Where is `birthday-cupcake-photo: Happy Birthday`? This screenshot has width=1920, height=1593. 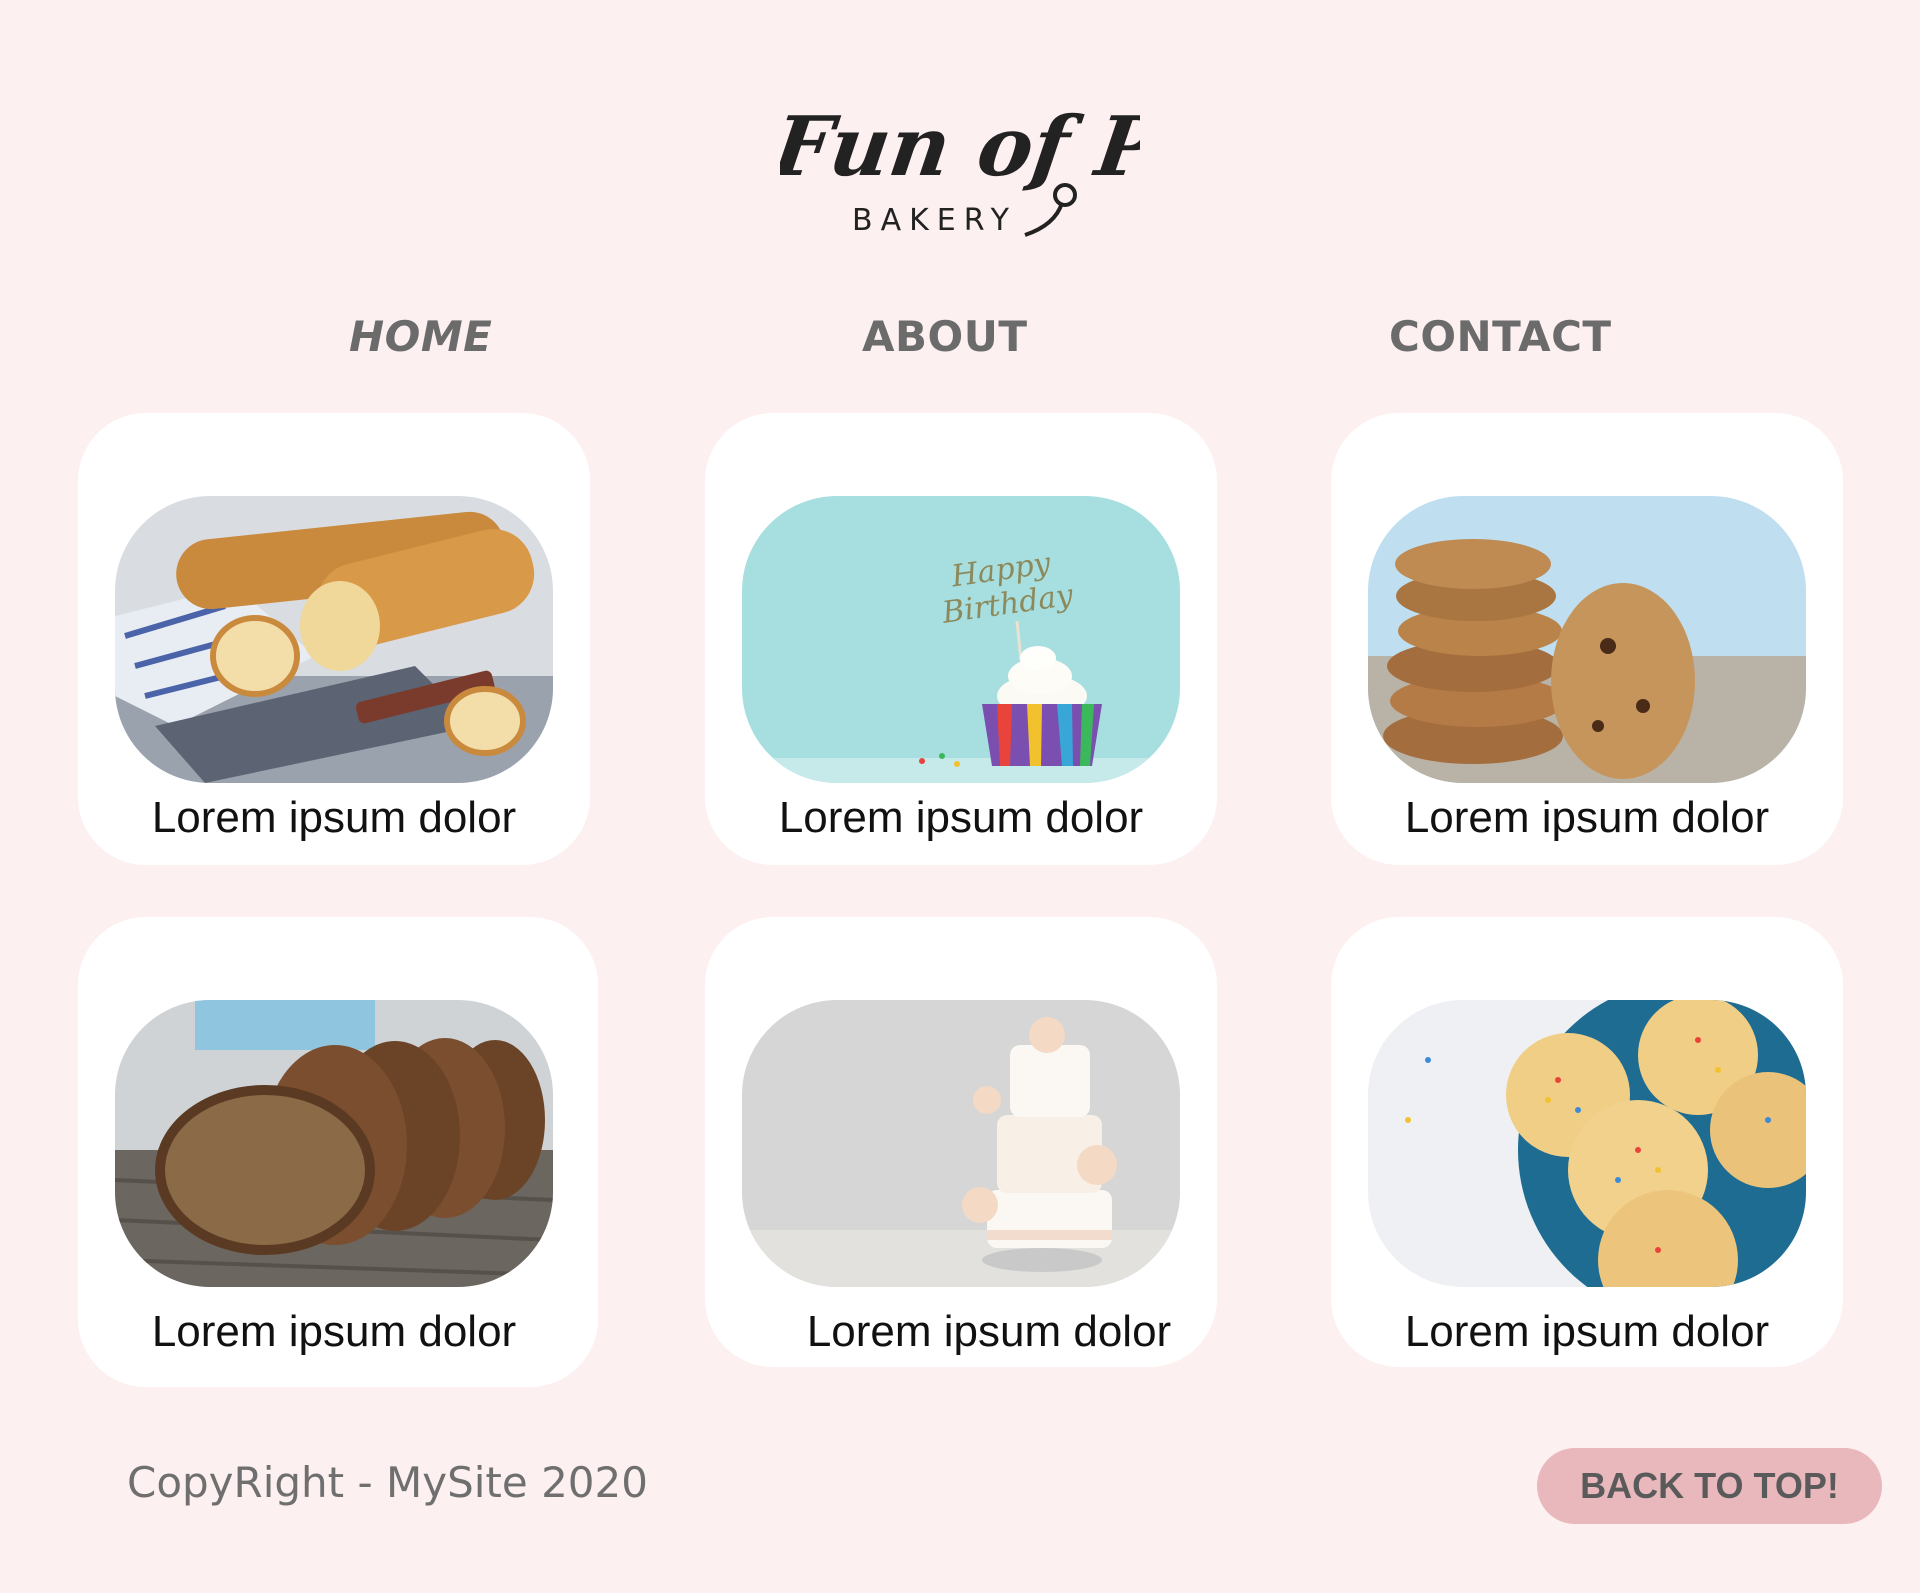 birthday-cupcake-photo: Happy Birthday is located at coordinates (961, 639).